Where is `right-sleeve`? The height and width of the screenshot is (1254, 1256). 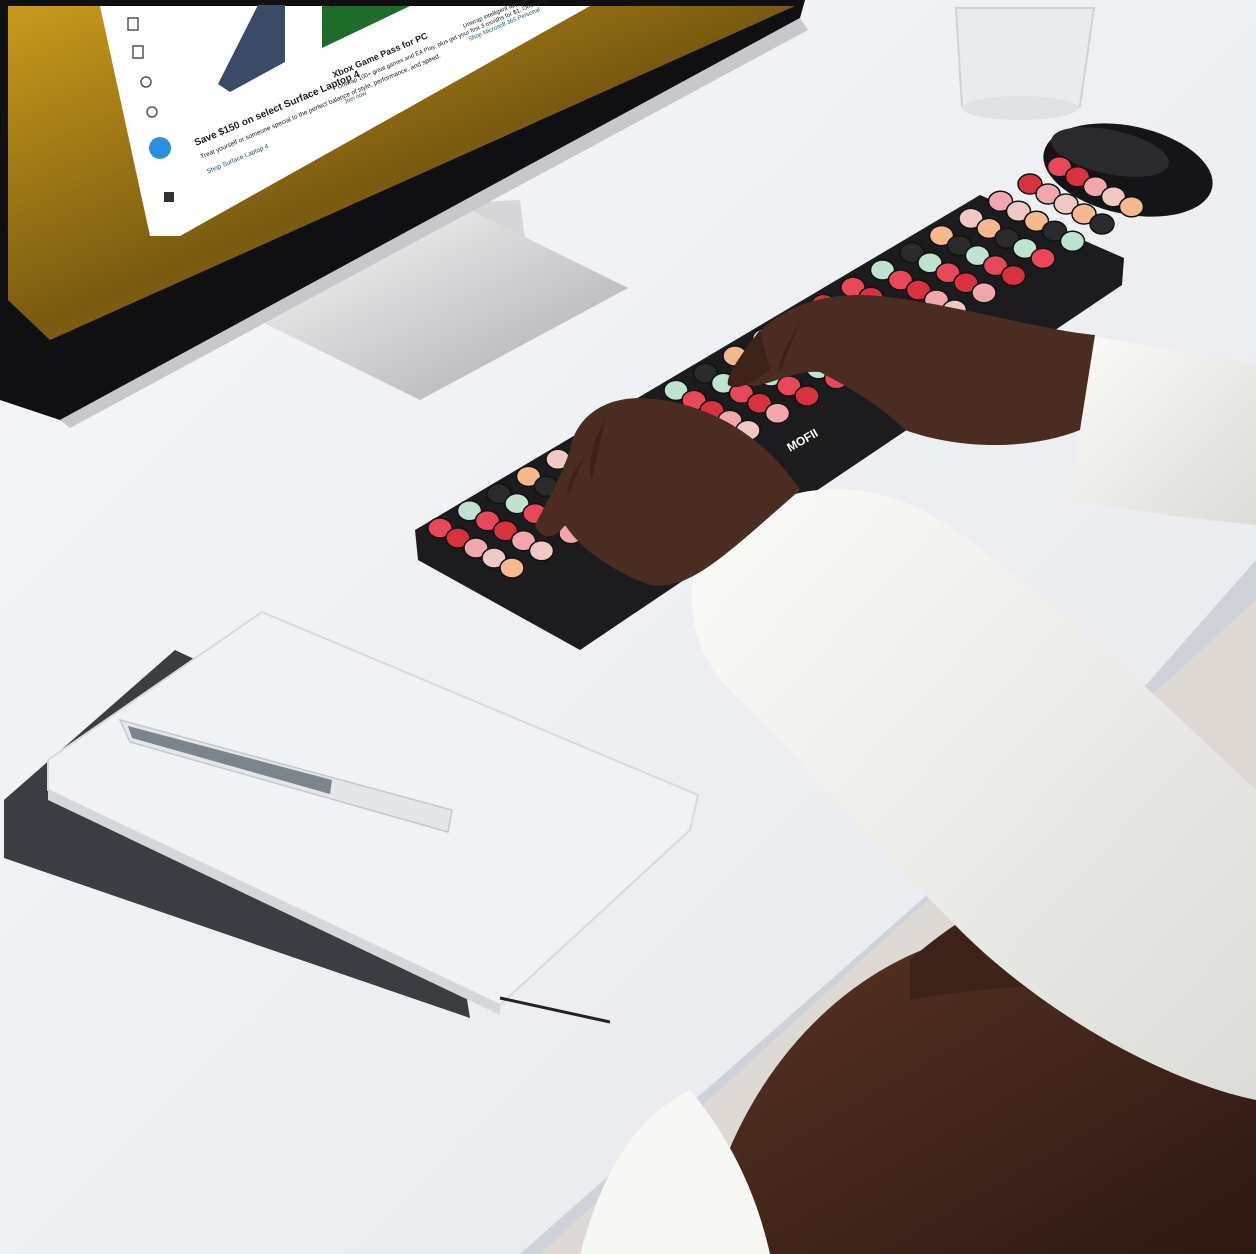 right-sleeve is located at coordinates (1163, 430).